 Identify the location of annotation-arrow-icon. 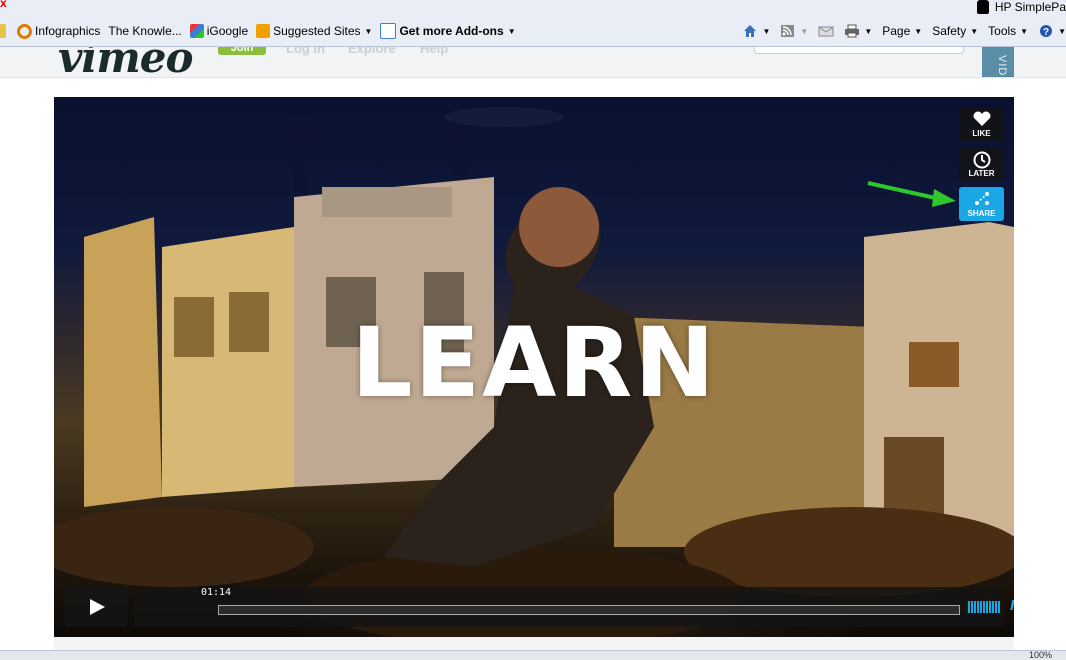
(911, 194).